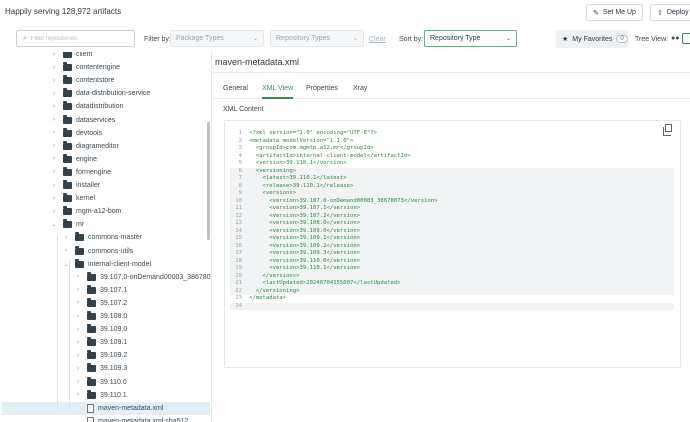 This screenshot has width=690, height=422. Describe the element at coordinates (452, 134) in the screenshot. I see `code-line: 1 <?xml version="1.0" encoding="UTF-8"?>` at that location.